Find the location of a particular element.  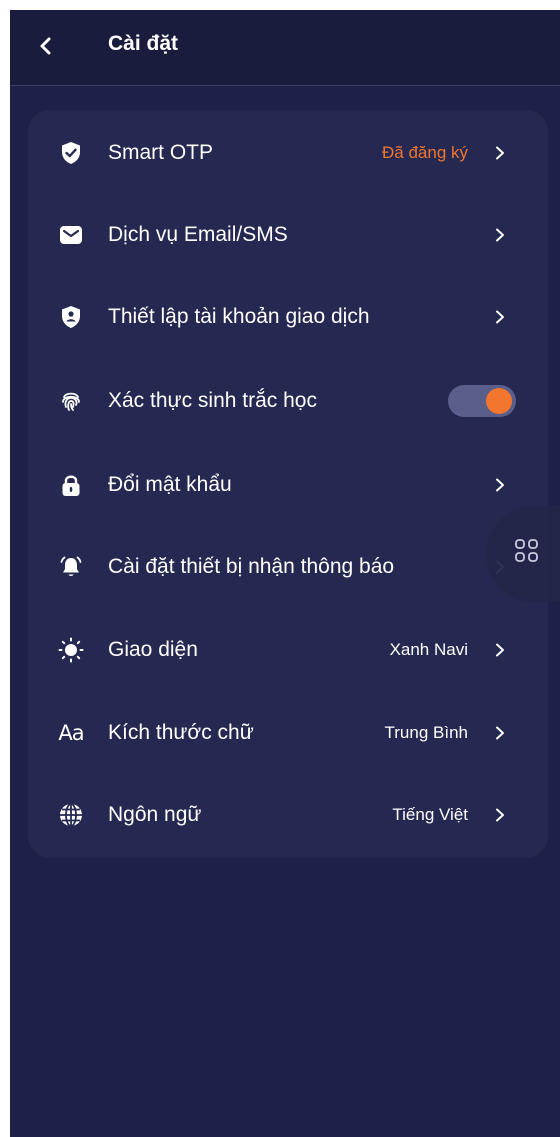

lock-icon is located at coordinates (71, 485).